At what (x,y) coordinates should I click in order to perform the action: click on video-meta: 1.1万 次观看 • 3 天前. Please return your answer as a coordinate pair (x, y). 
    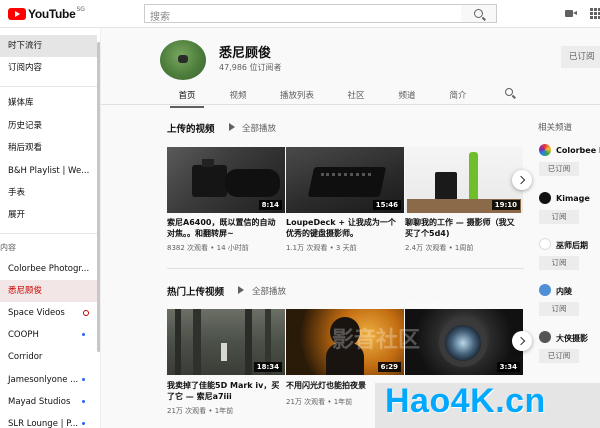
    Looking at the image, I should click on (321, 248).